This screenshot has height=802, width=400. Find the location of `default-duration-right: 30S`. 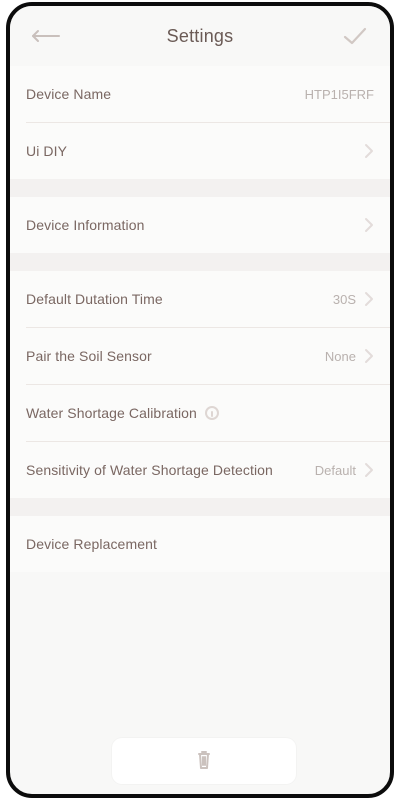

default-duration-right: 30S is located at coordinates (353, 299).